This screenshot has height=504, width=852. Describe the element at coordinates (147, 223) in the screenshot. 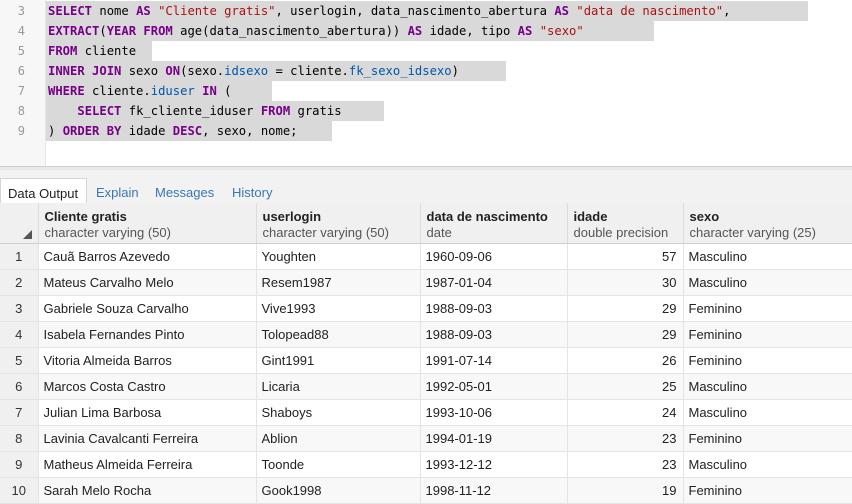

I see `column-header: Cliente gratis character varying (50)` at that location.